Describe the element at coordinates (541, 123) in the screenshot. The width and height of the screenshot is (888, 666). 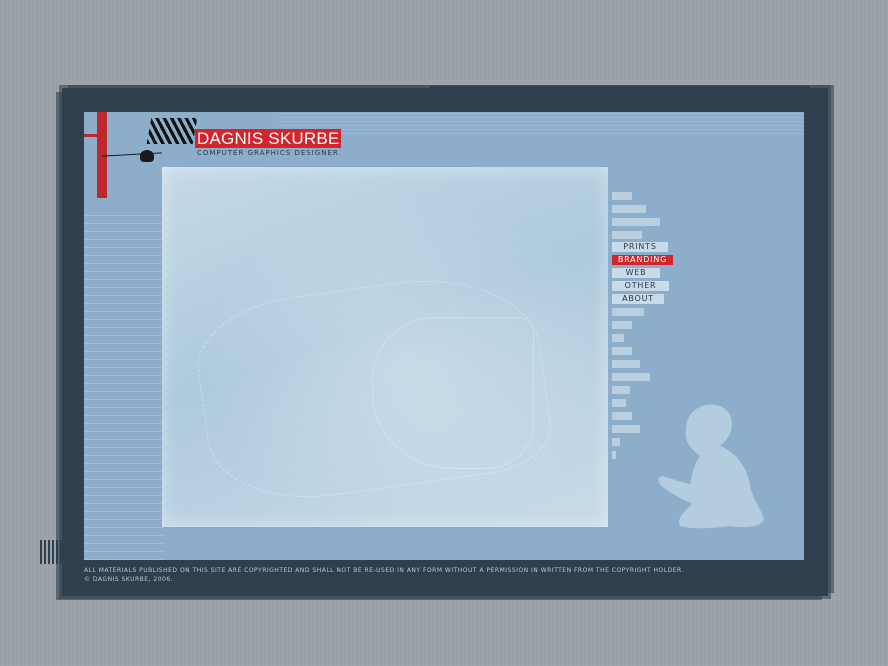
I see `header-texture` at that location.